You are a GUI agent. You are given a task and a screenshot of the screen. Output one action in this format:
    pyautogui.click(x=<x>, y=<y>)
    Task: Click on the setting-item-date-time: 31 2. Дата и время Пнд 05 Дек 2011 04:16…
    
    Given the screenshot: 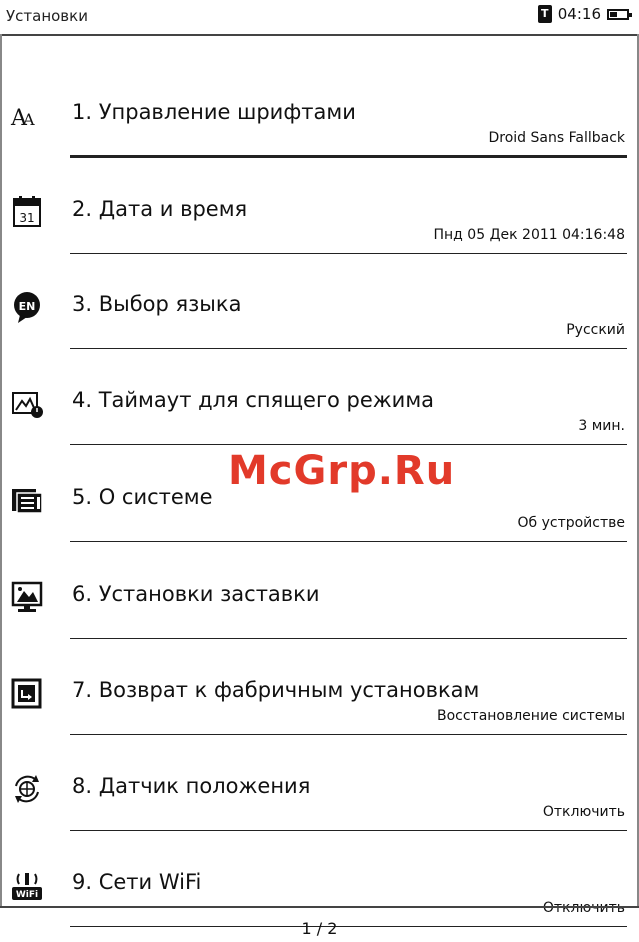 What is the action you would take?
    pyautogui.click(x=320, y=209)
    